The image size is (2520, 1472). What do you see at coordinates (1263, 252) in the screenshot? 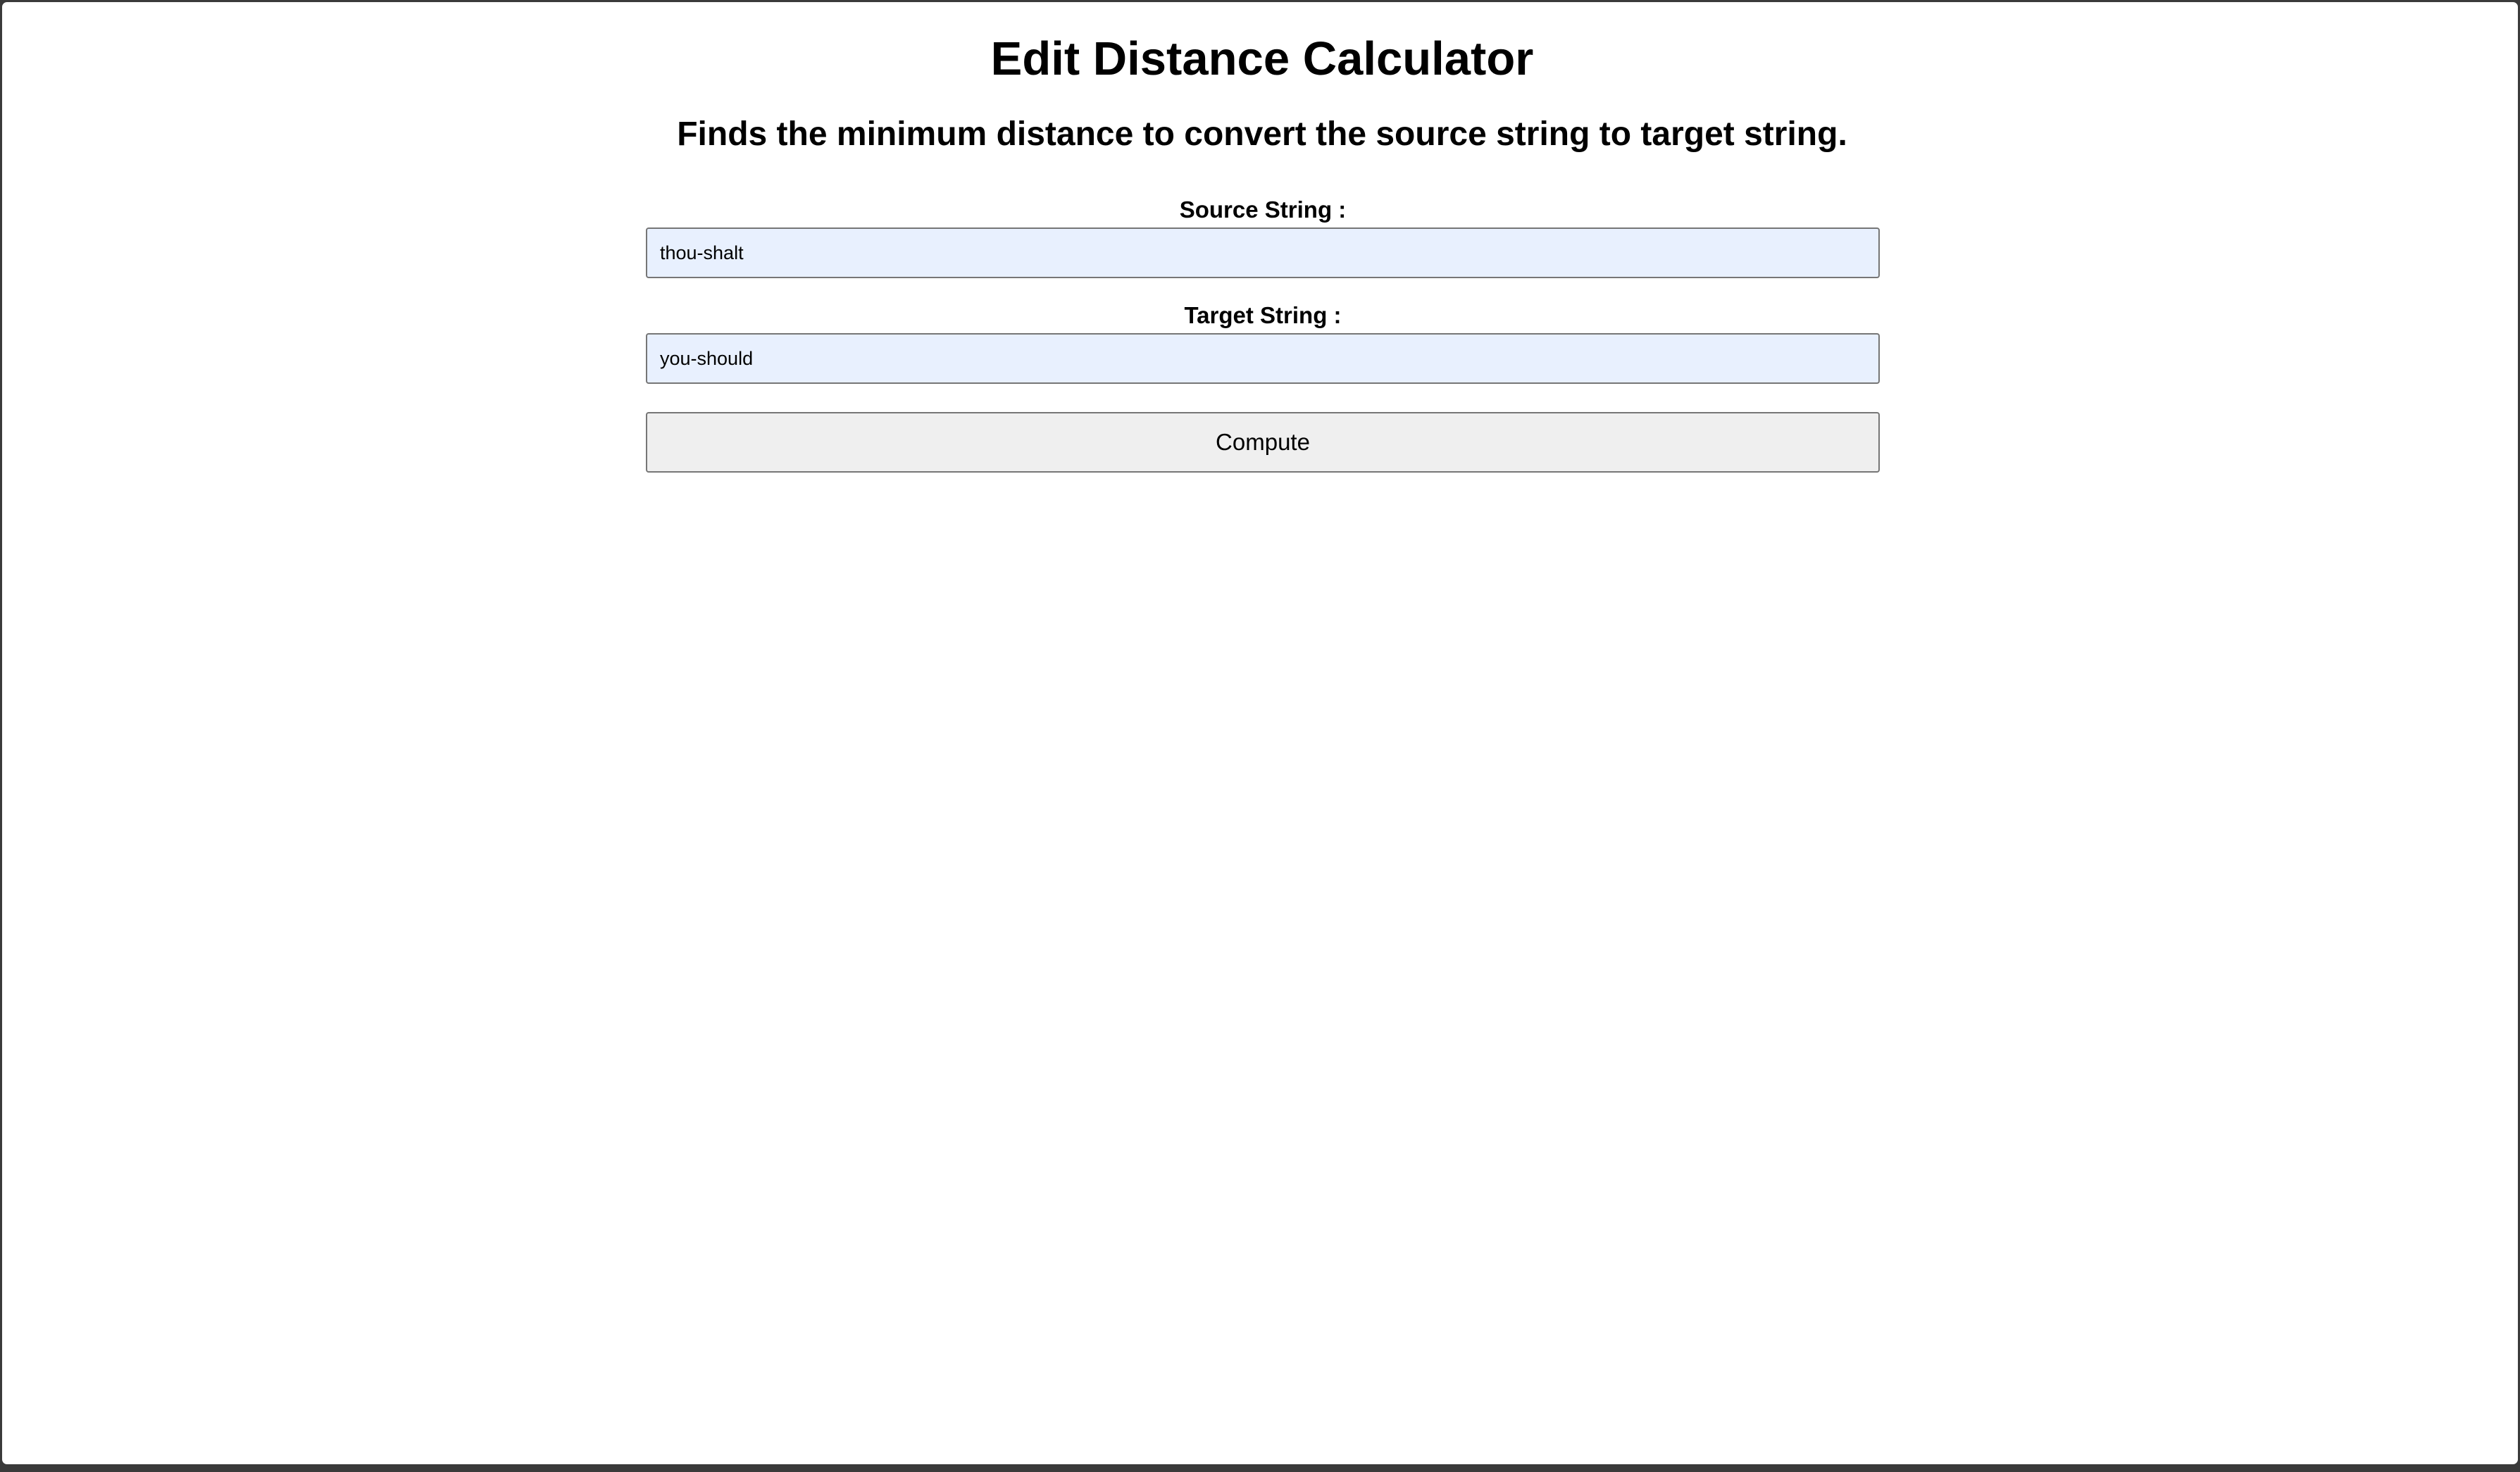
I see `source-string-input` at bounding box center [1263, 252].